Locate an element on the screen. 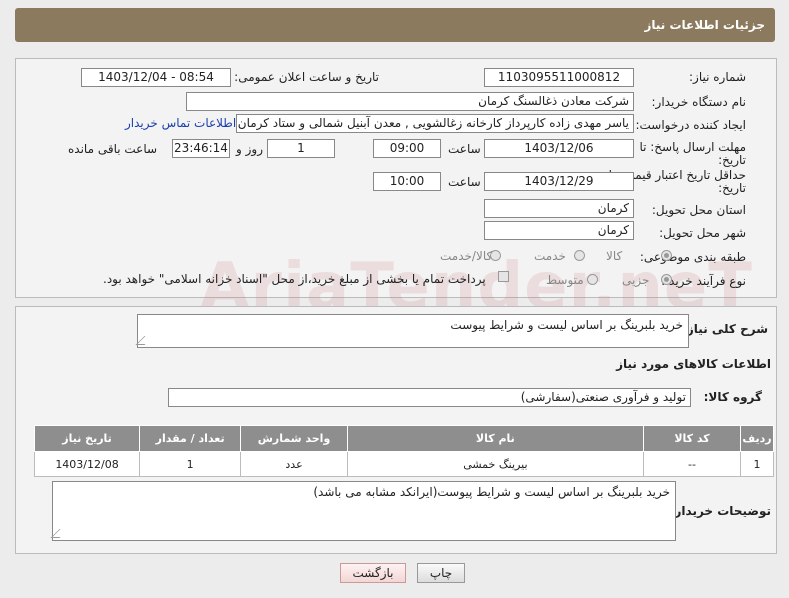  table-row: 1 -- بیرینگ خمشی عدد 1 1403/12/08 is located at coordinates (403, 464).